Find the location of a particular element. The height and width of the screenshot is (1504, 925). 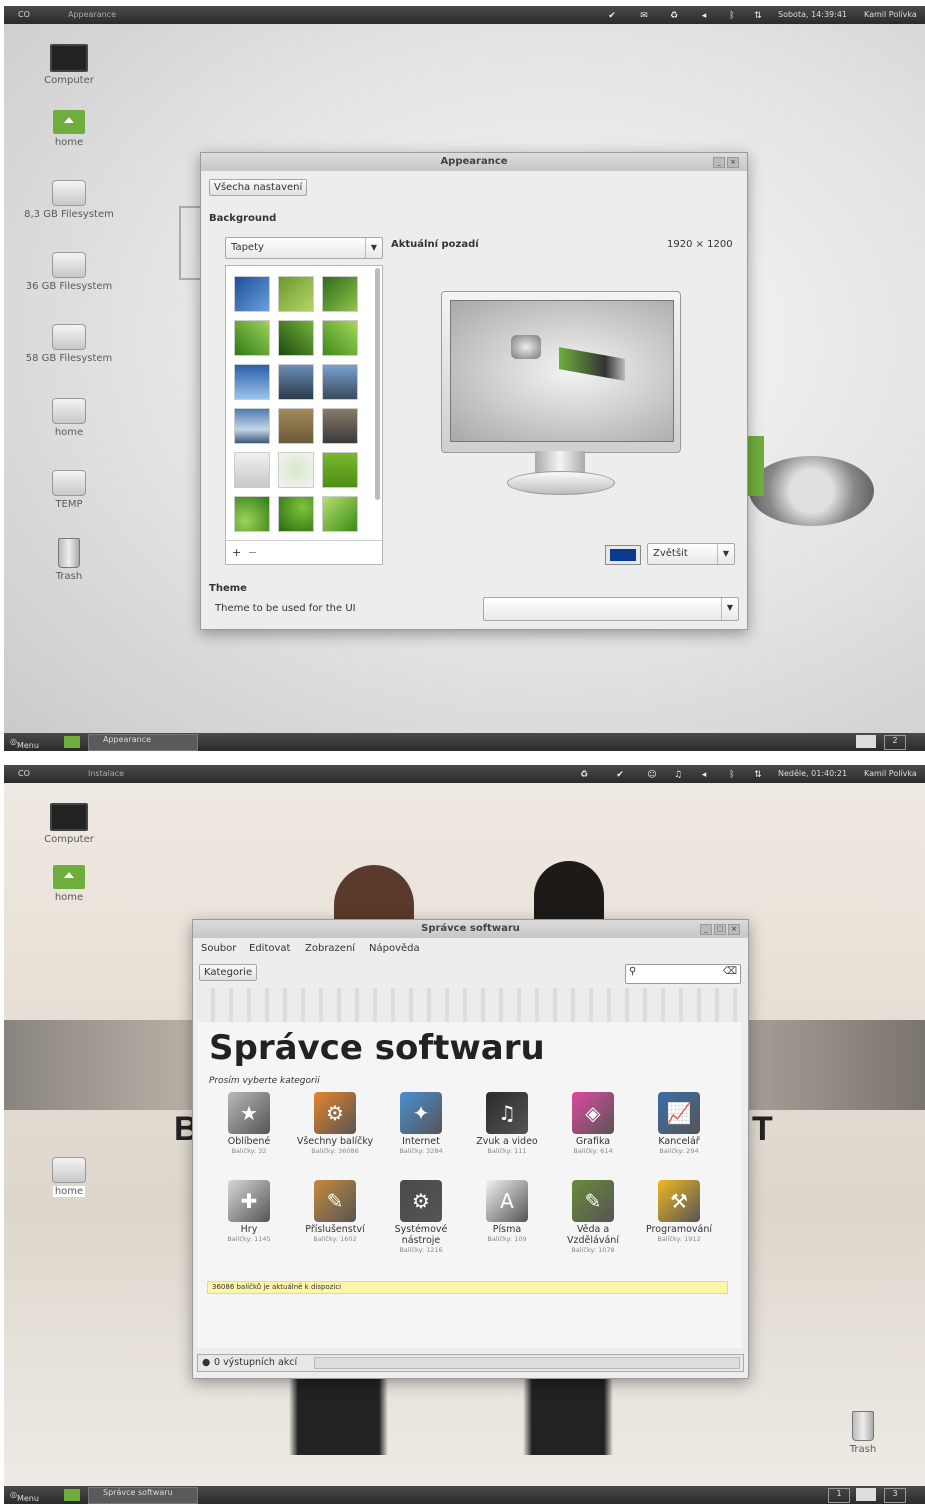

category-prislusenstvi: ✎ Příslušenství Balíčky: 1602 is located at coordinates (335, 1212).